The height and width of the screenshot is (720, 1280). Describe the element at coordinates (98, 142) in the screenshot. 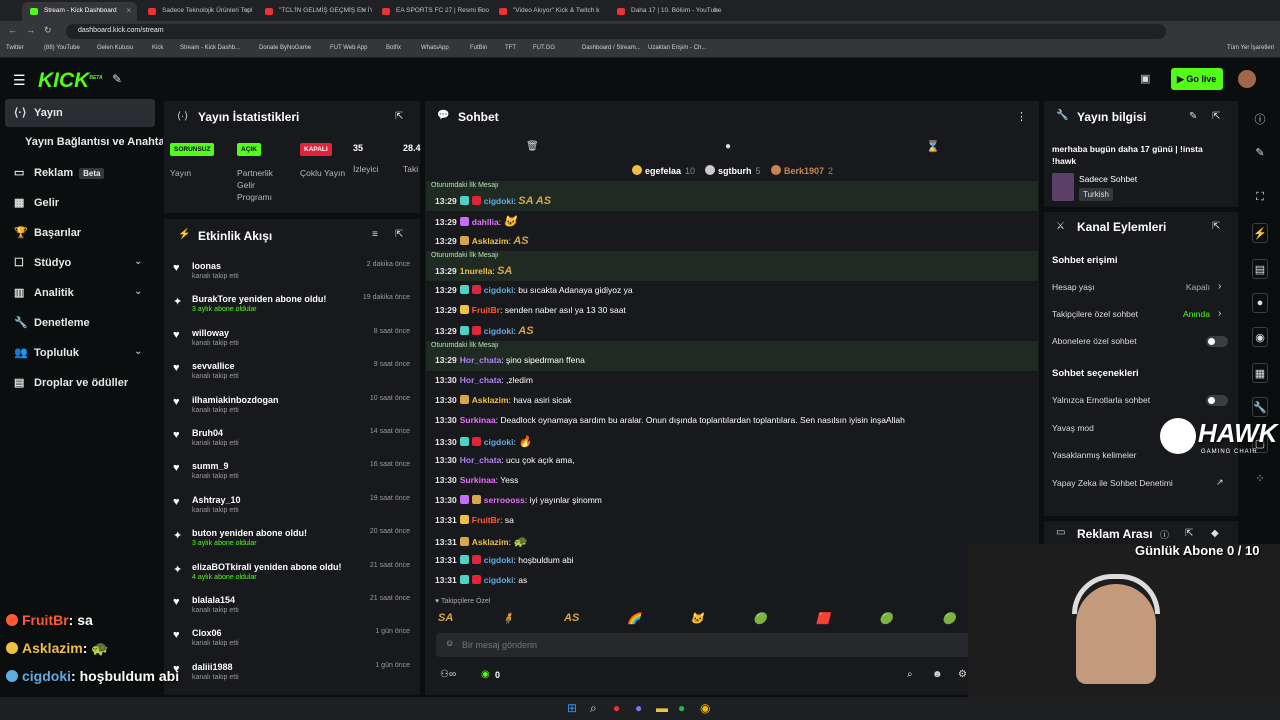

I see `sidebar-item: Yayın Bağlantısı ve Anahtarı` at that location.